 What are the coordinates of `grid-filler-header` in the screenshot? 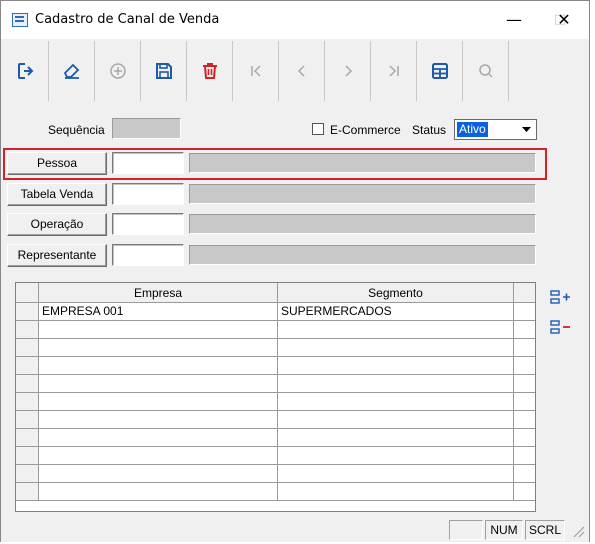 It's located at (524, 293).